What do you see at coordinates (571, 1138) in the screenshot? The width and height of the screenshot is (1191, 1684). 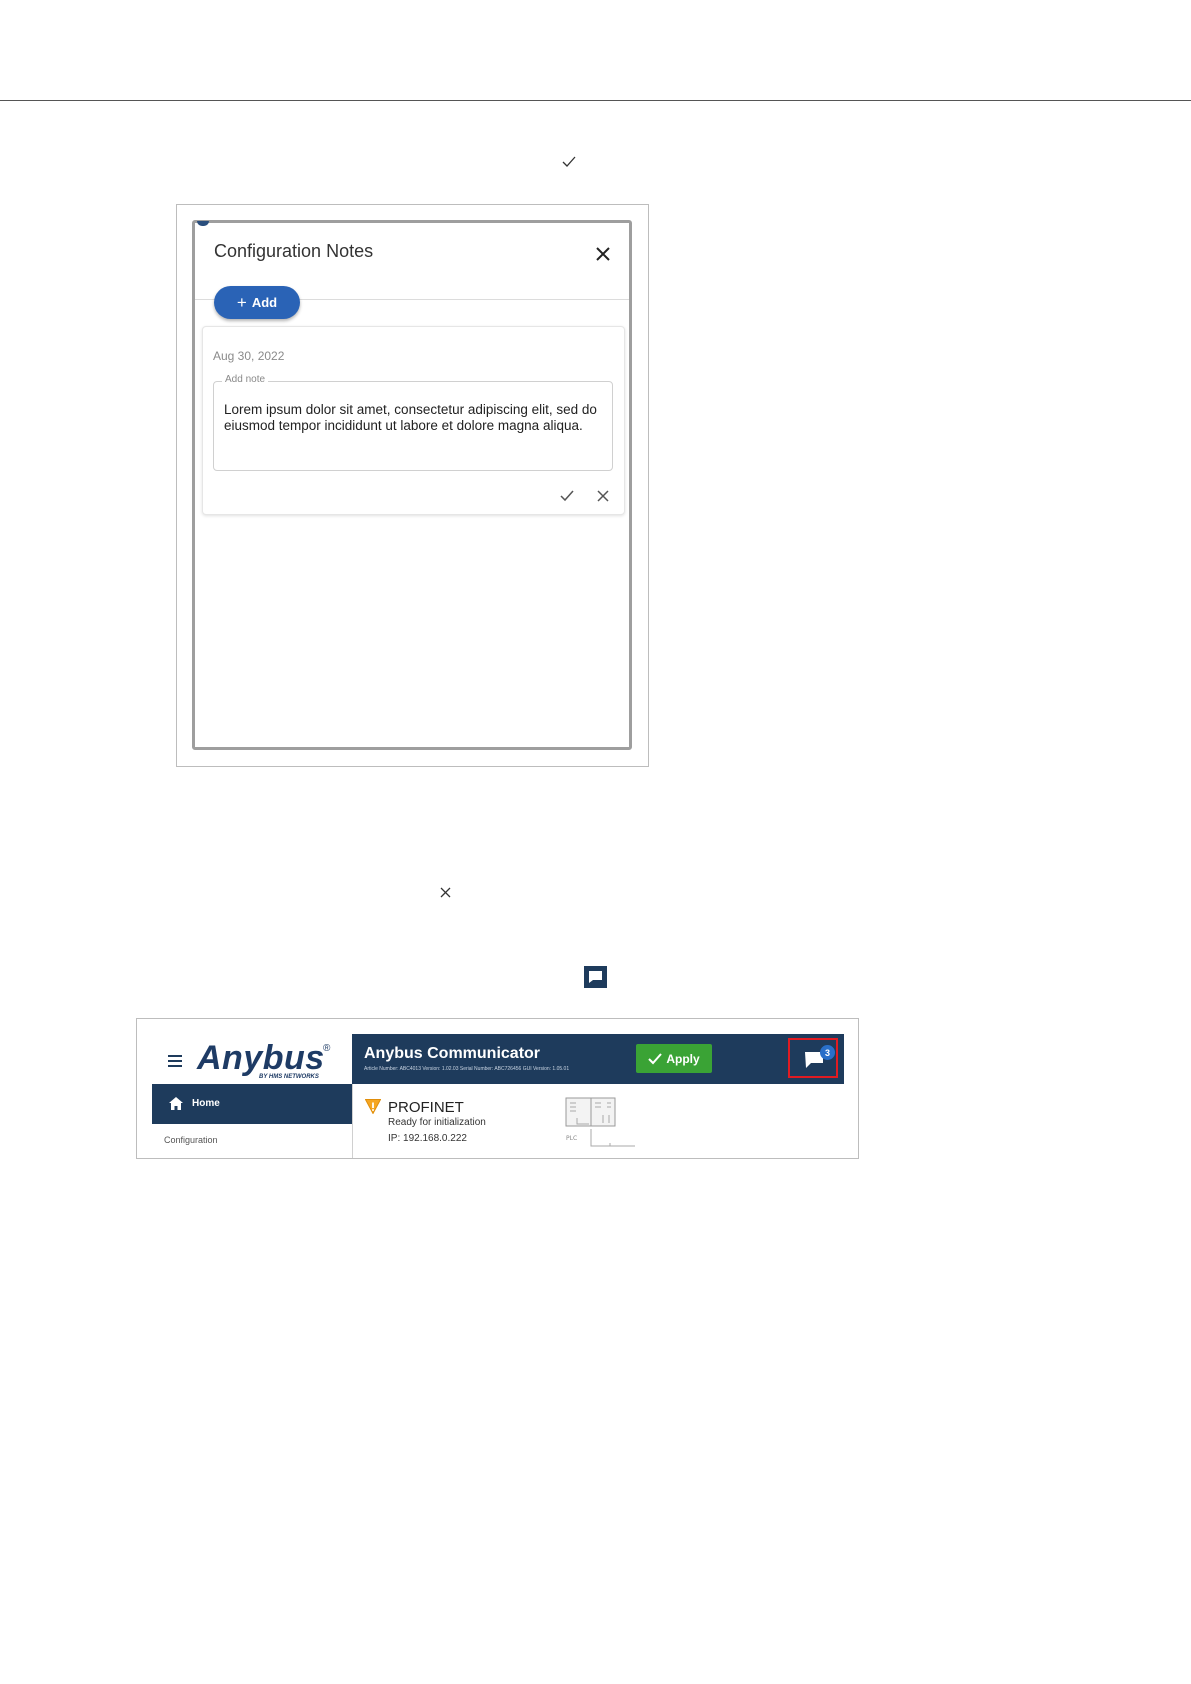 I see `plc-label: PLC` at bounding box center [571, 1138].